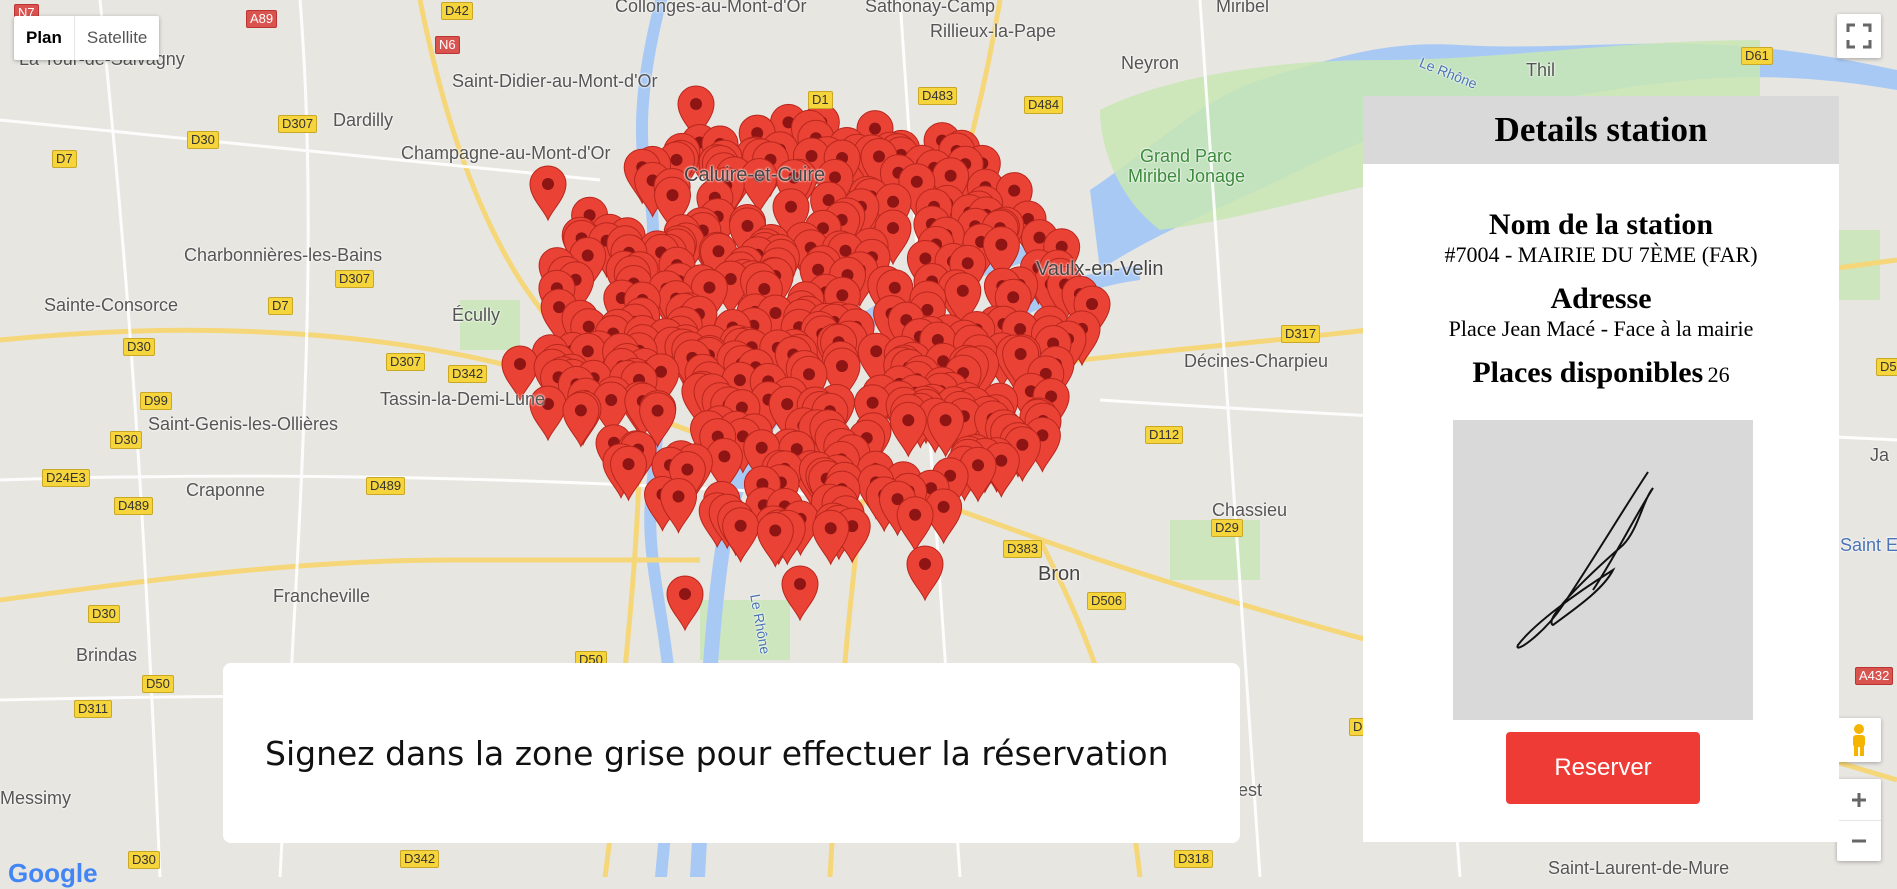  I want to click on place-label: Miribel, so click(1243, 8).